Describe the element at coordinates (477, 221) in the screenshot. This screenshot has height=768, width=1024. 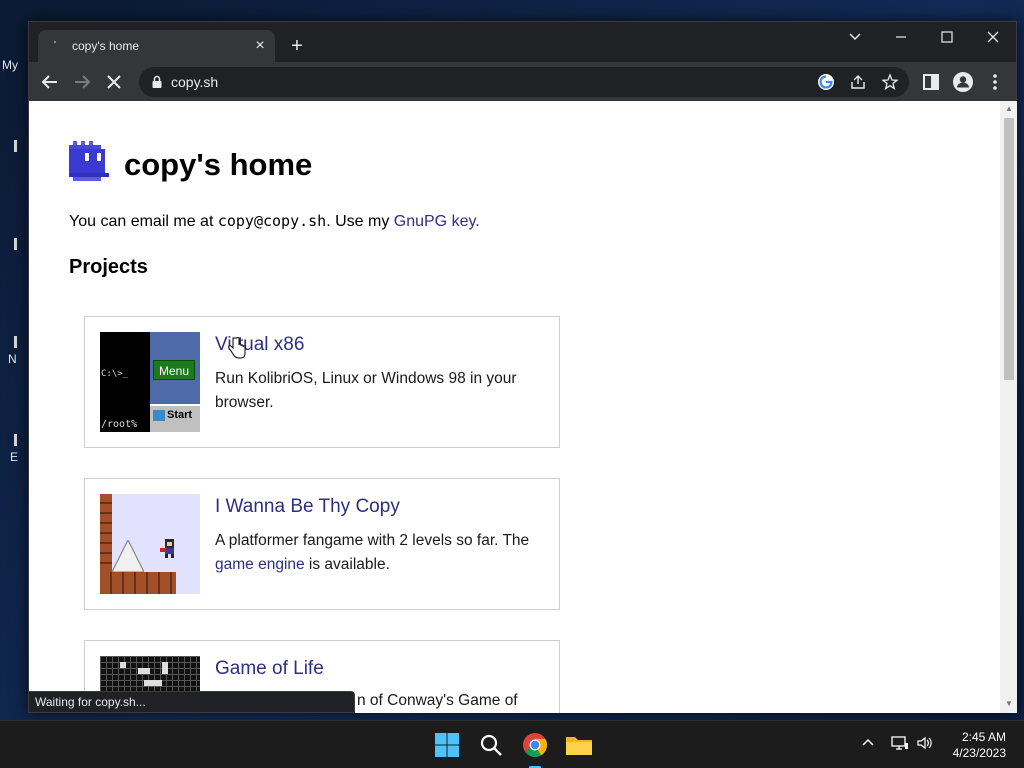
I see `contact-text: .` at that location.